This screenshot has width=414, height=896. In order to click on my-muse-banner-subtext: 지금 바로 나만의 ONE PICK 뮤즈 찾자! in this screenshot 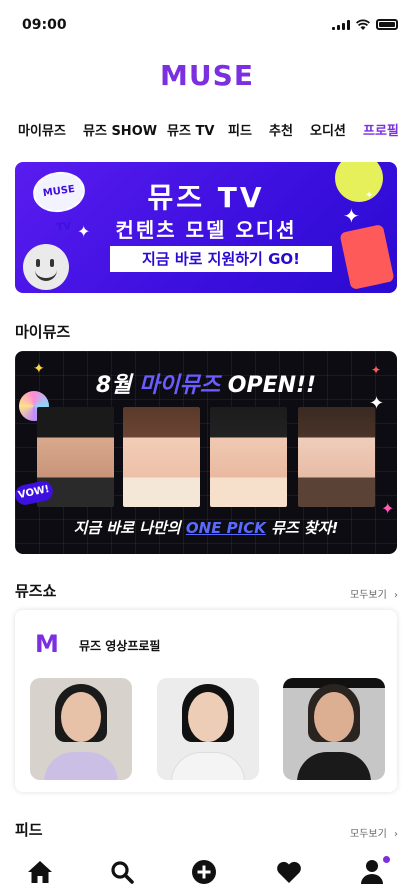, I will do `click(206, 527)`.